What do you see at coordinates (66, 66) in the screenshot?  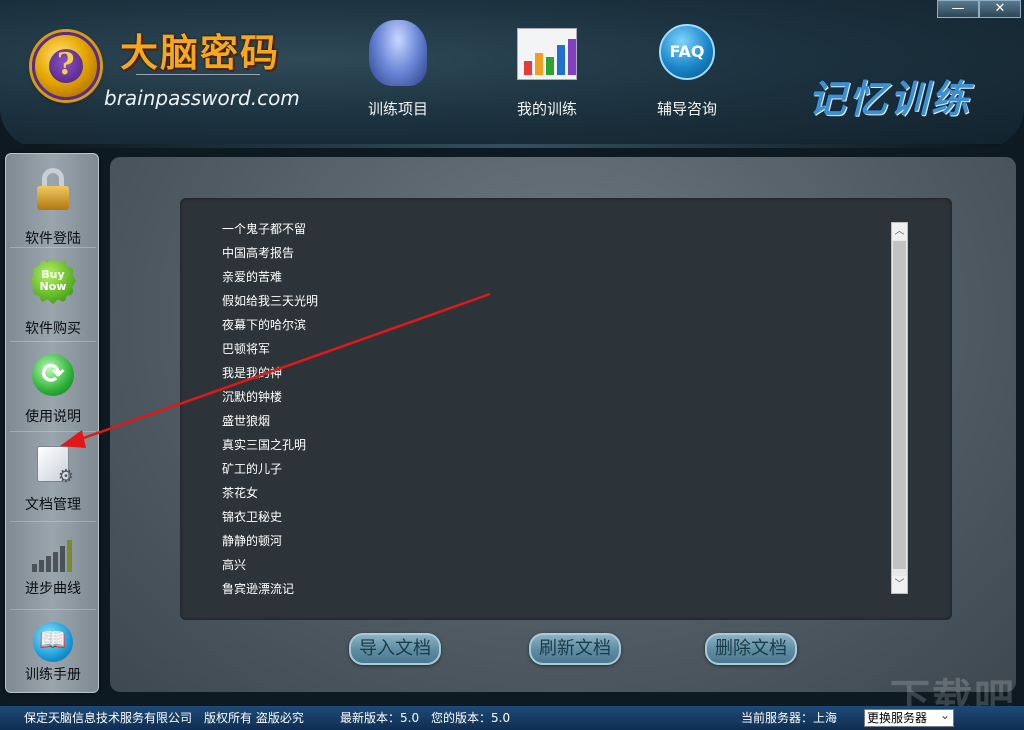 I see `brain-logo-icon` at bounding box center [66, 66].